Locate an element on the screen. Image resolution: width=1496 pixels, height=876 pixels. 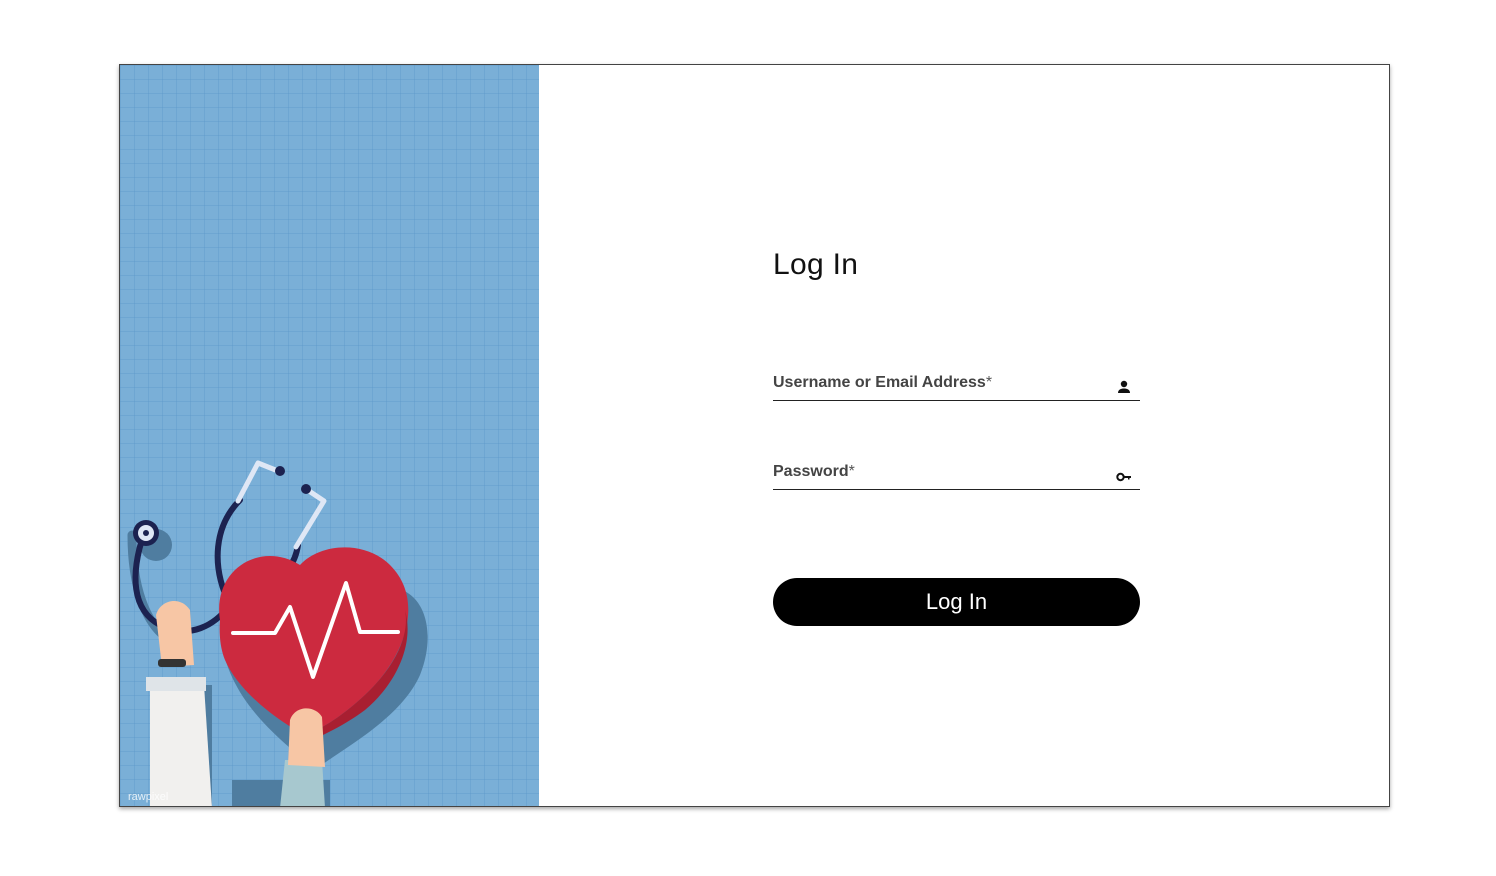
page-title: Log In is located at coordinates (816, 264).